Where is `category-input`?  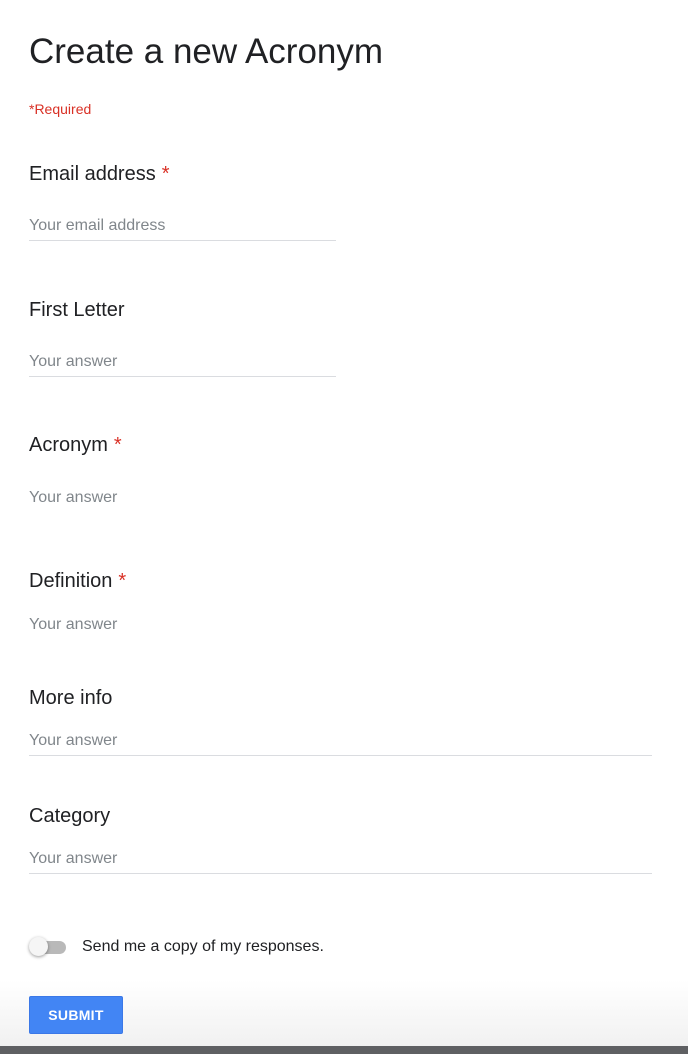 category-input is located at coordinates (340, 859).